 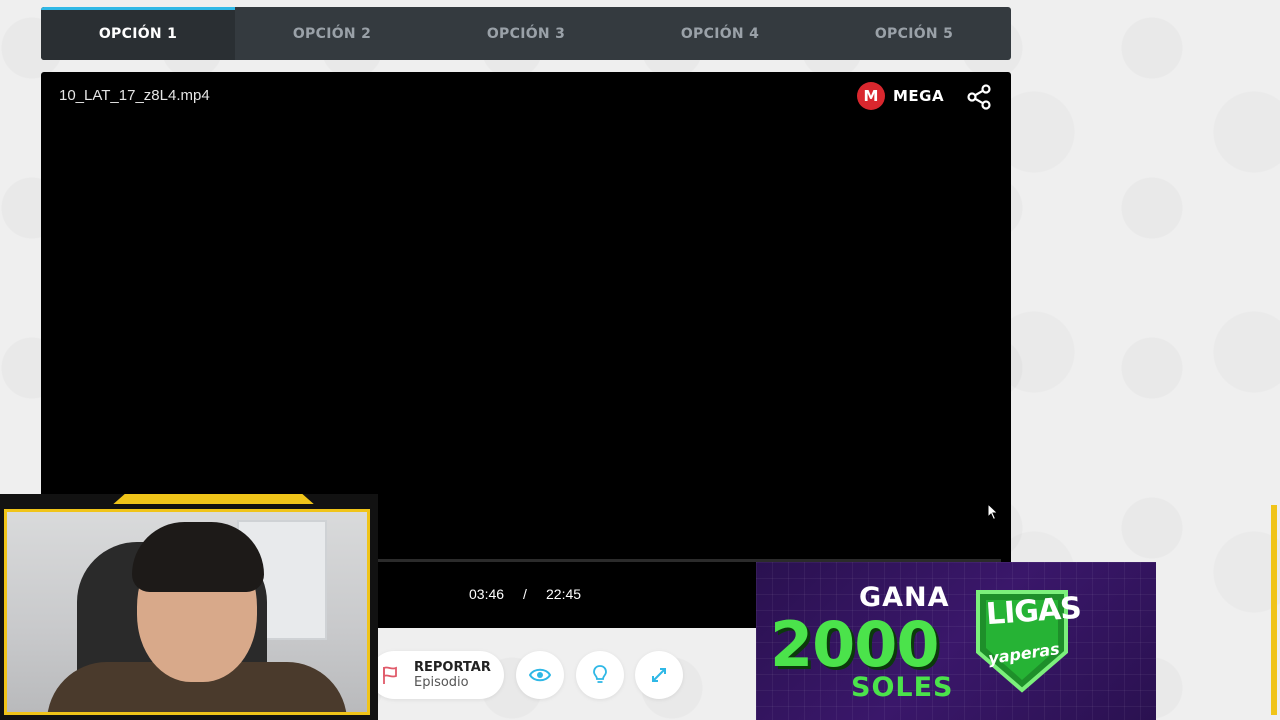 I want to click on tab-option-1: OPCIÓN 1, so click(x=138, y=33).